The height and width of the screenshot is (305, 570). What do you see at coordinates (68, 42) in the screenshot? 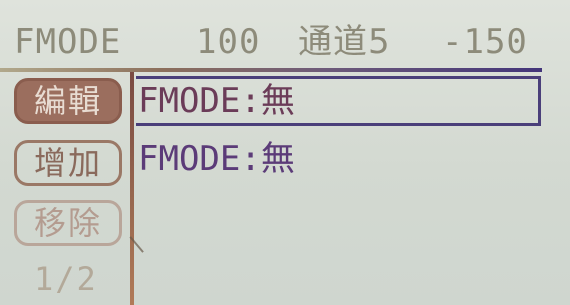
I see `header-title: FMODE` at bounding box center [68, 42].